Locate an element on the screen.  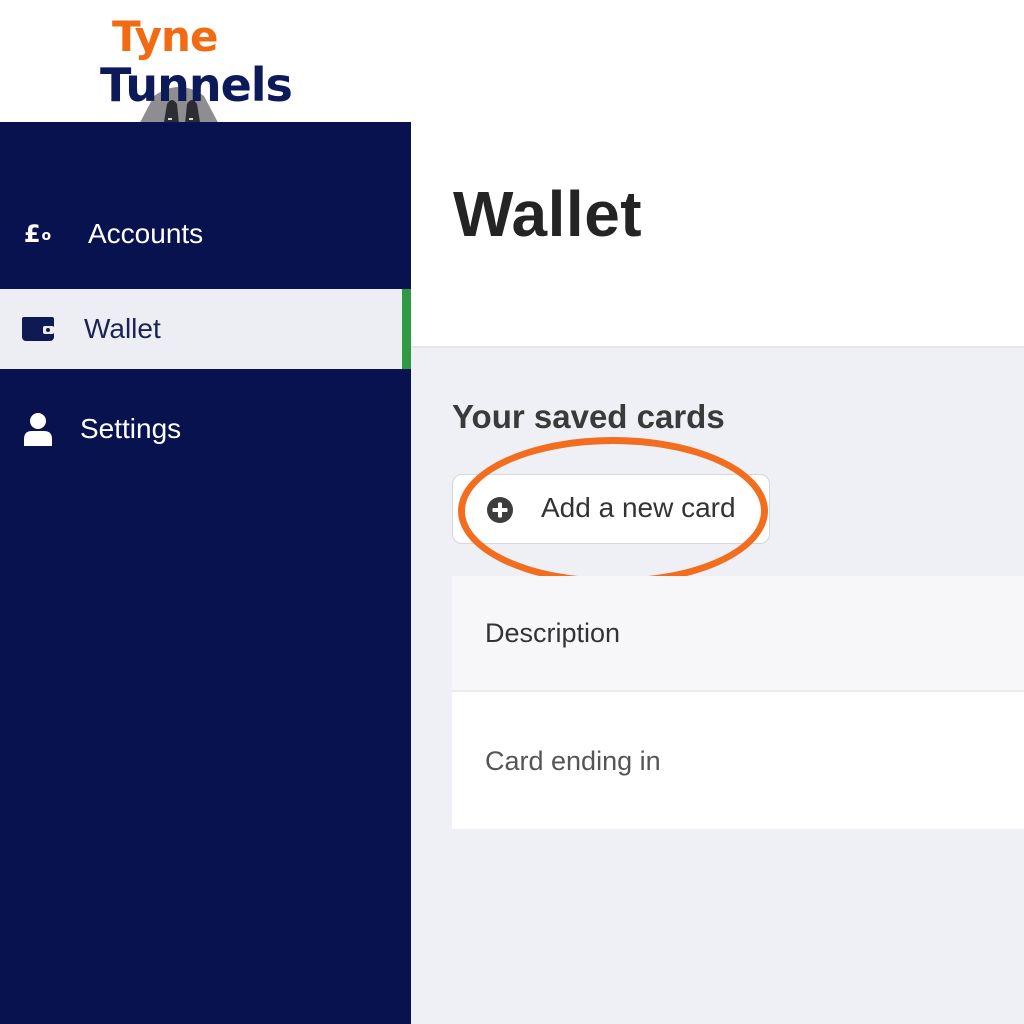
user-icon is located at coordinates (38, 429).